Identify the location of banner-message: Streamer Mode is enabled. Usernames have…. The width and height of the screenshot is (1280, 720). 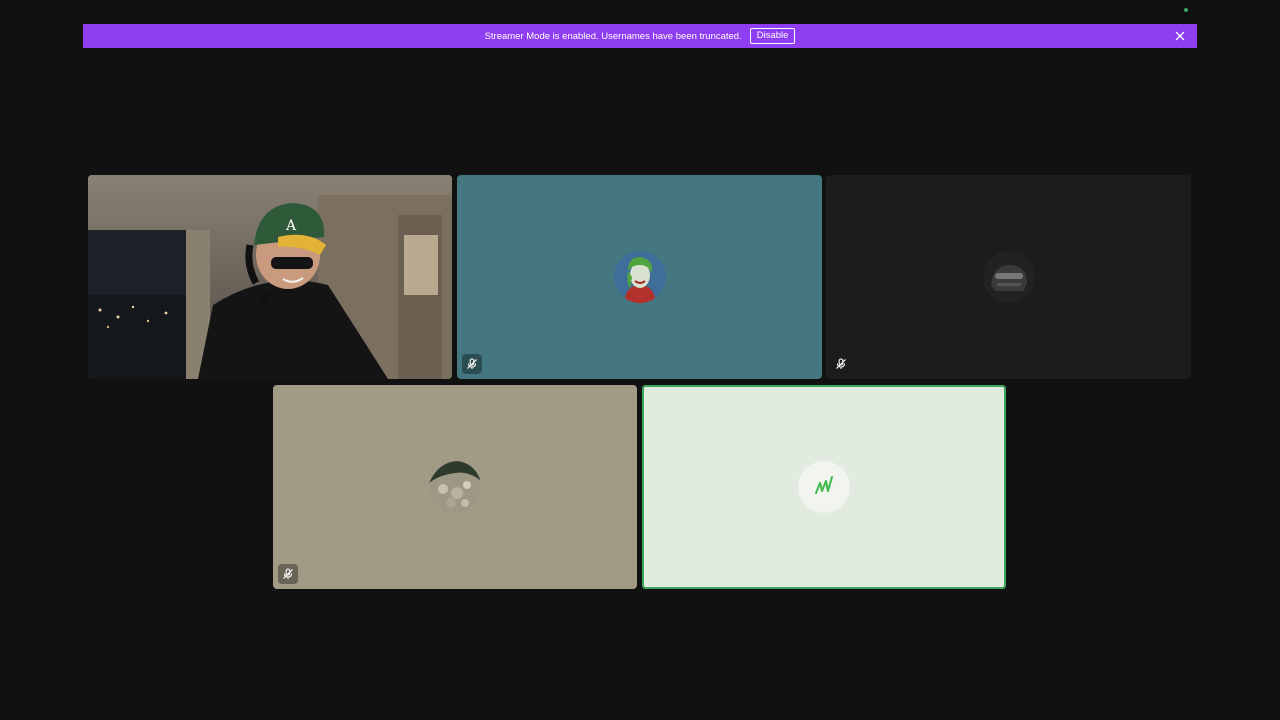
(613, 36).